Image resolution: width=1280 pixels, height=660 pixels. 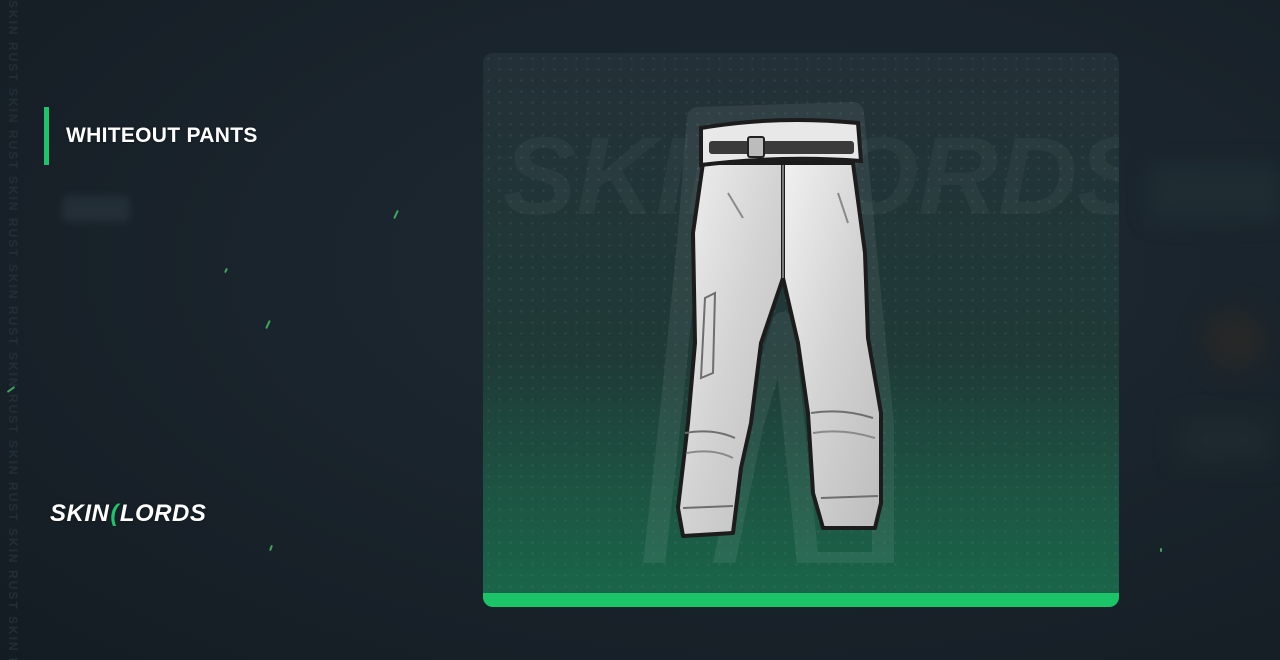 What do you see at coordinates (46, 136) in the screenshot?
I see `title-accent-bar` at bounding box center [46, 136].